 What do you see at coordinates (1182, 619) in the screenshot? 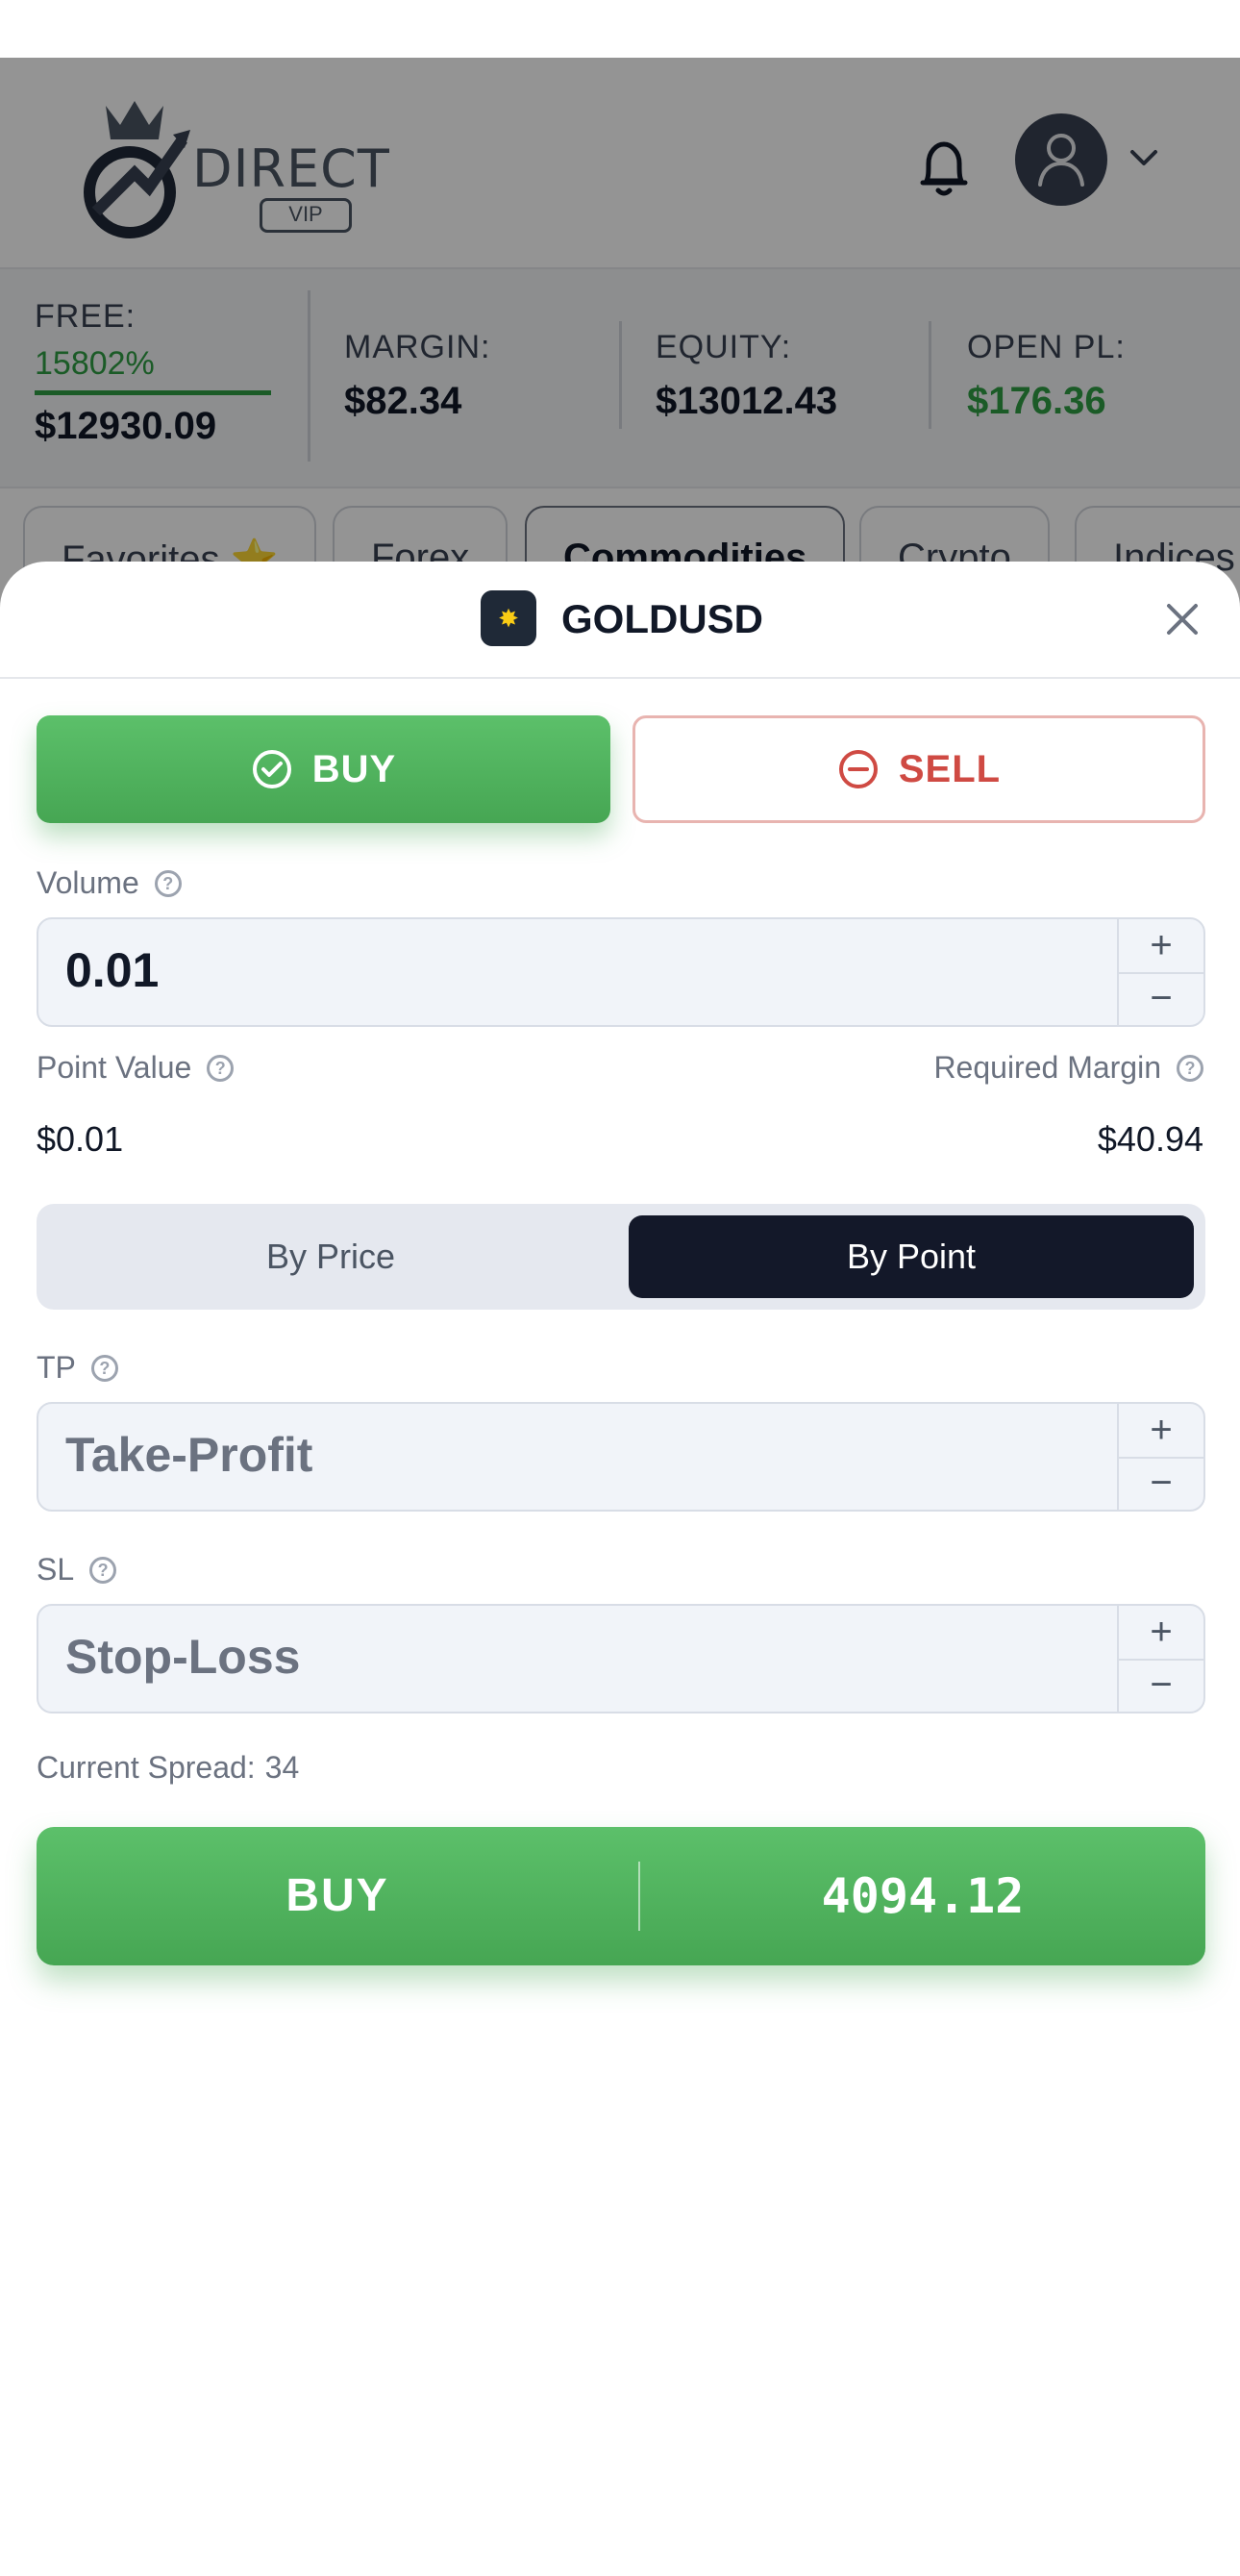
I see `close-icon` at bounding box center [1182, 619].